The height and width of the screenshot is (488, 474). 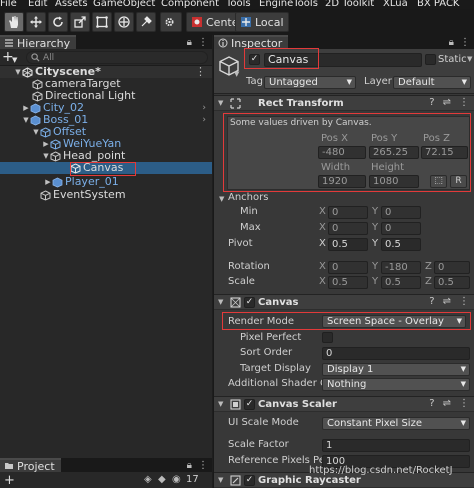 What do you see at coordinates (36, 22) in the screenshot?
I see `move-tool-button` at bounding box center [36, 22].